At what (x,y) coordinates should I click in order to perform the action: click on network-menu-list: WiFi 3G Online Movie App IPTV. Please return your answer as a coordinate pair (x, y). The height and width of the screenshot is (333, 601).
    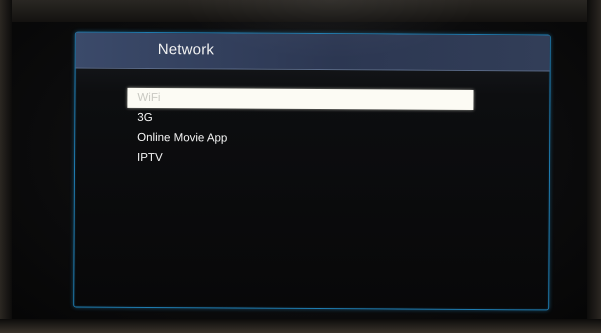
    Looking at the image, I should click on (300, 128).